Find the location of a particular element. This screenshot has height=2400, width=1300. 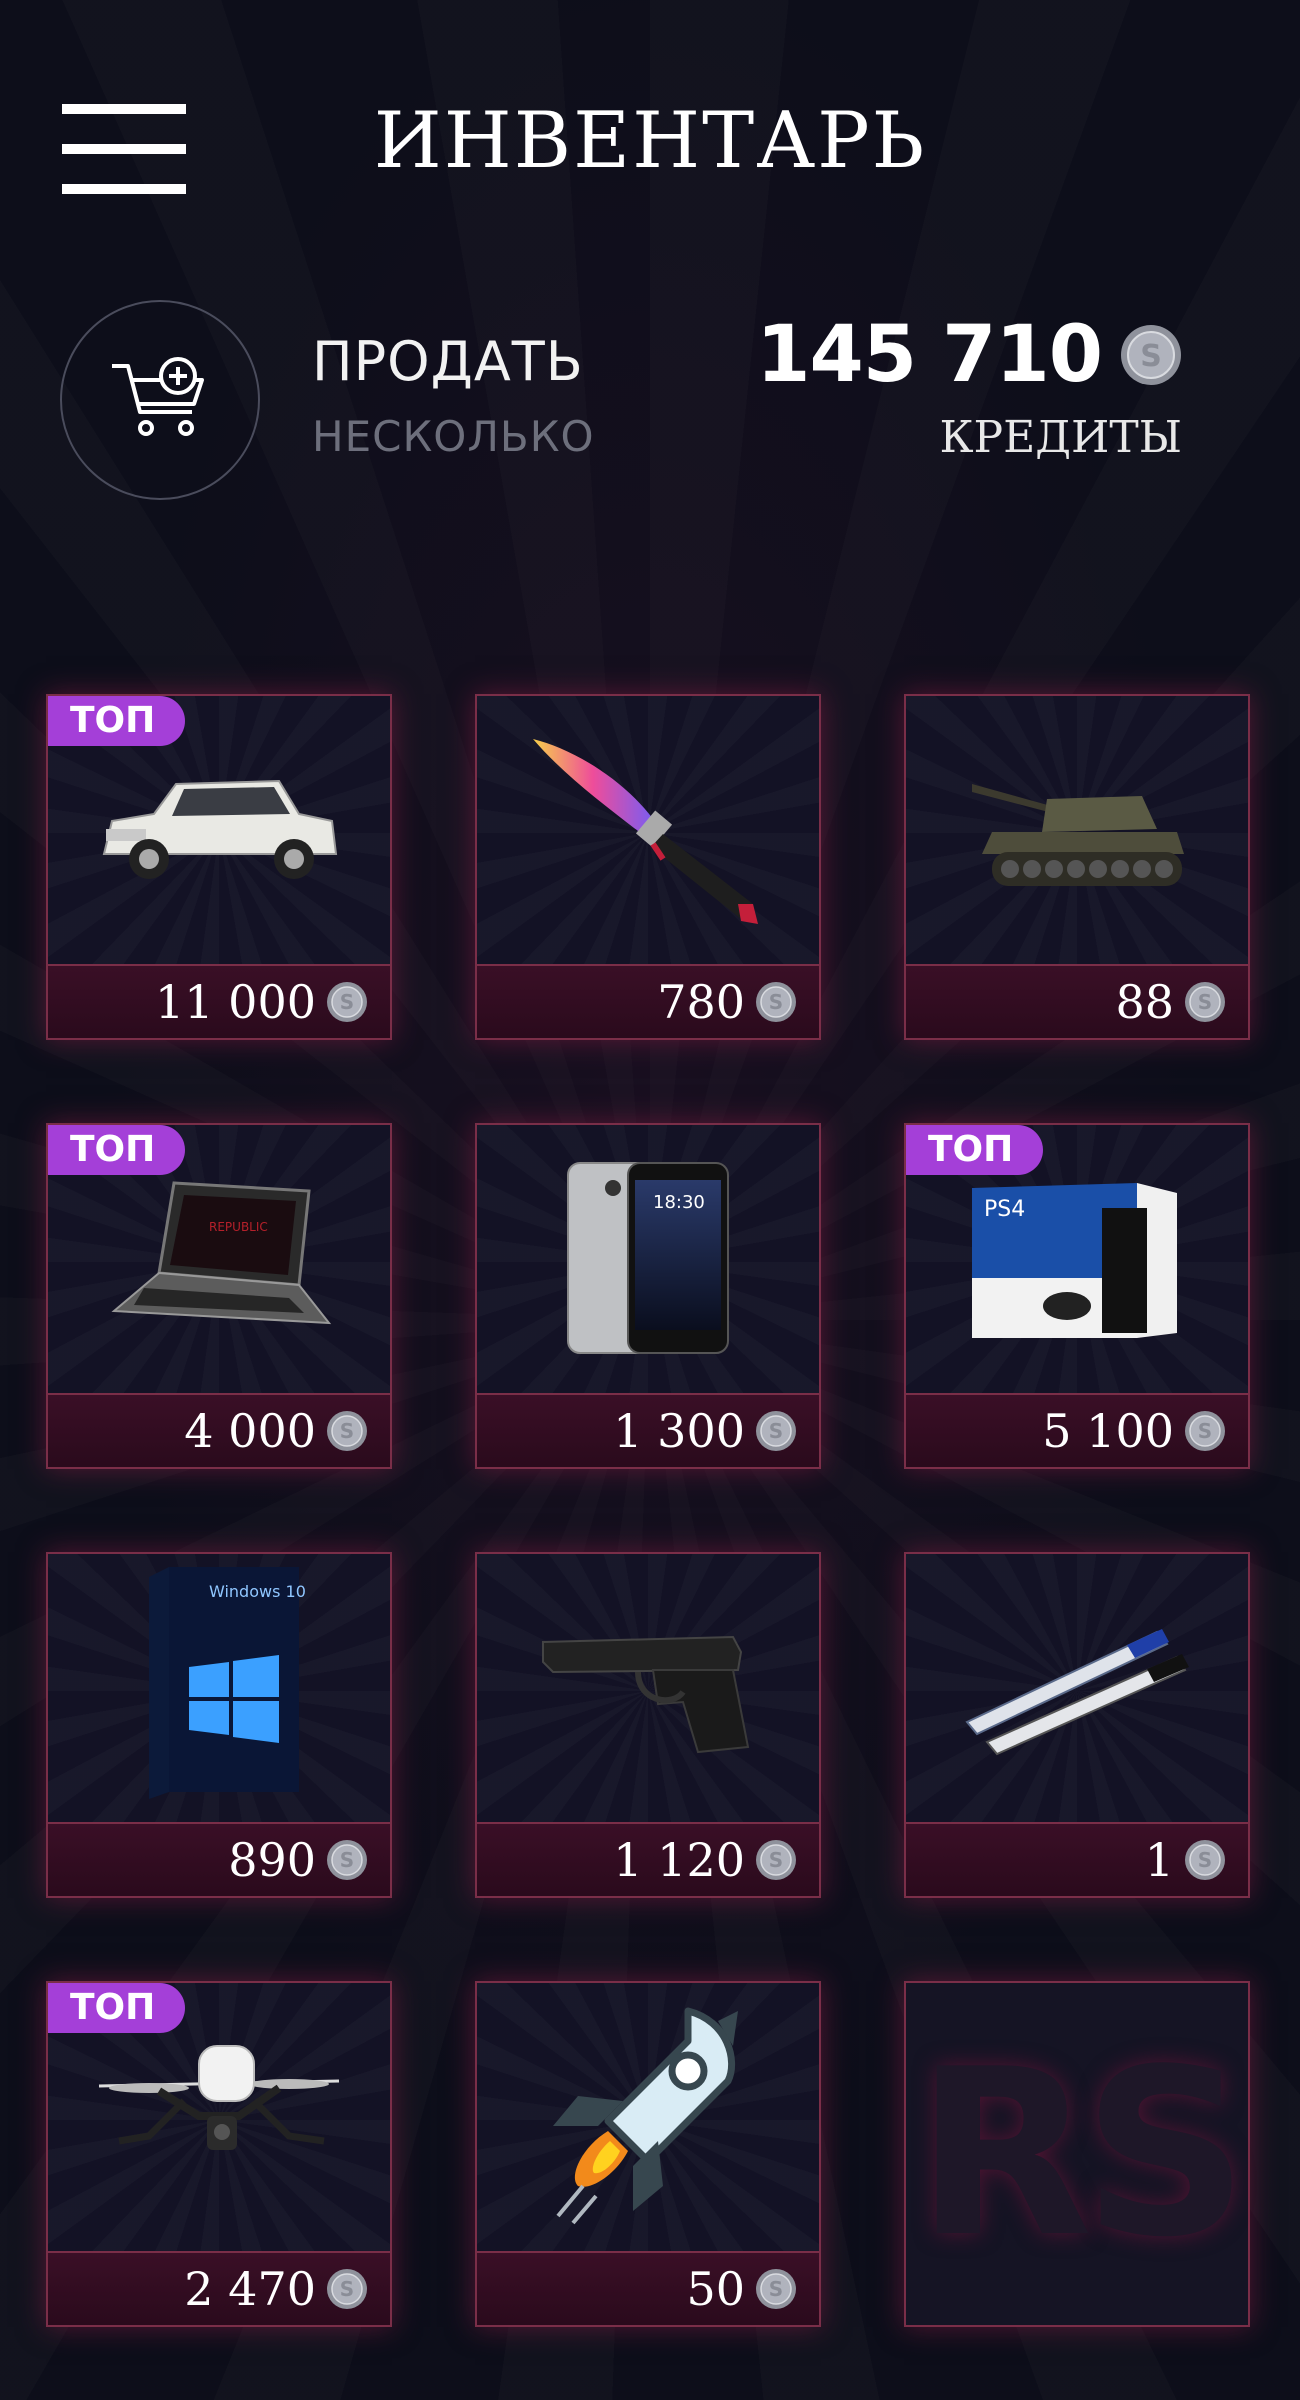

game-console-box-icon: PS4 is located at coordinates (1077, 1260).